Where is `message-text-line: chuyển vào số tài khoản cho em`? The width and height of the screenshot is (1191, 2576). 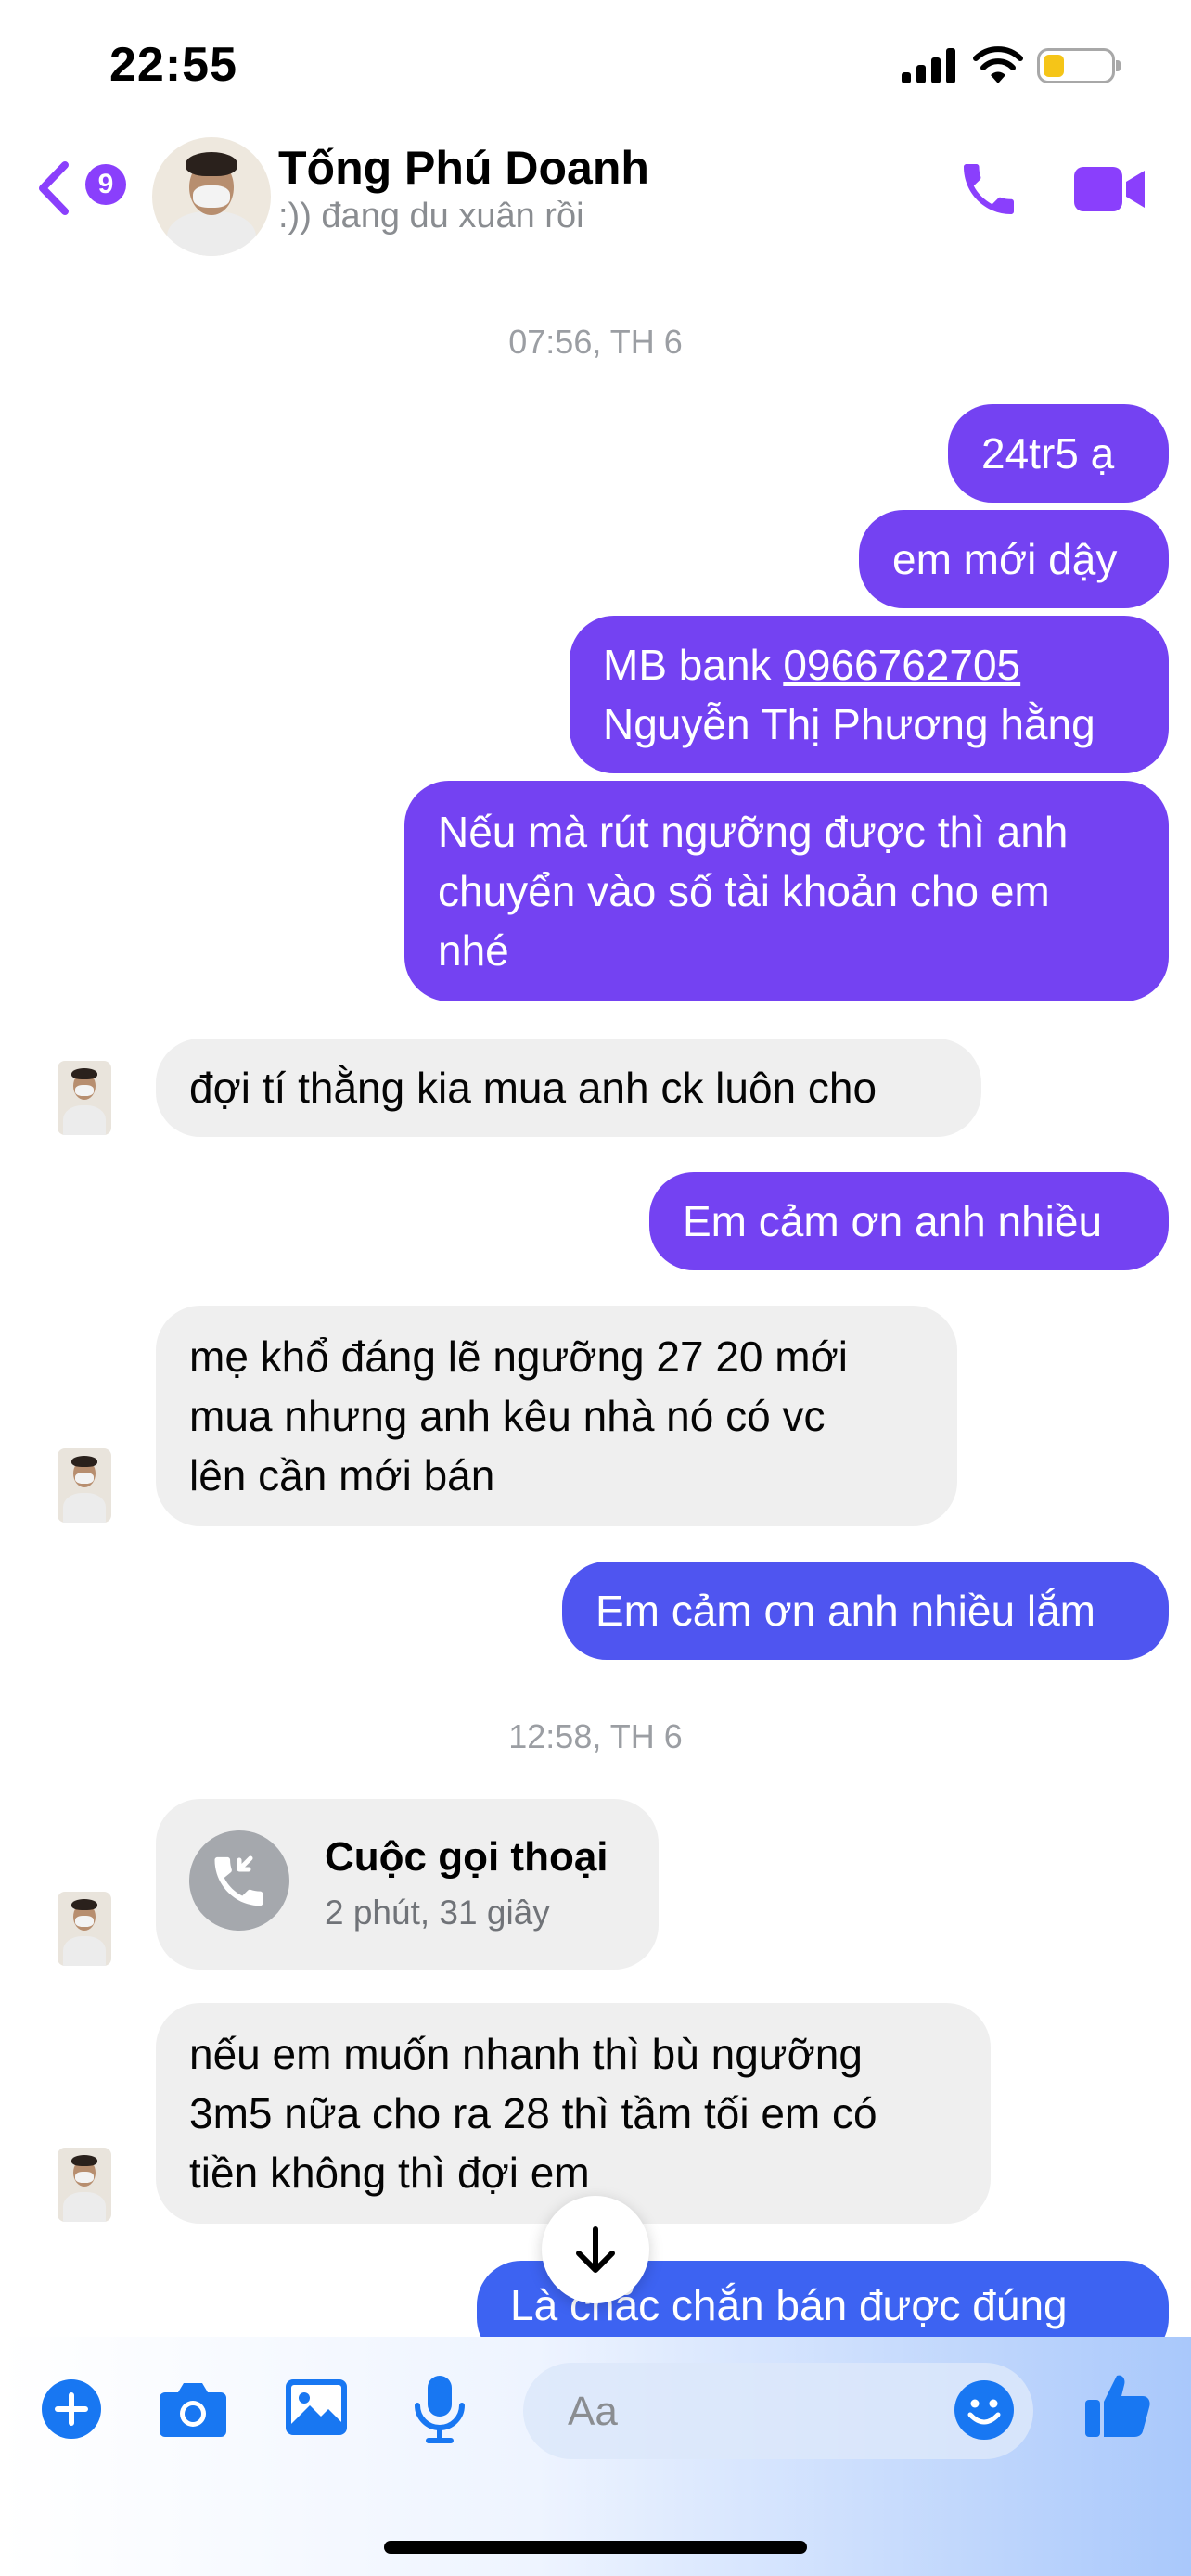
message-text-line: chuyển vào số tài khoản cho em is located at coordinates (744, 891).